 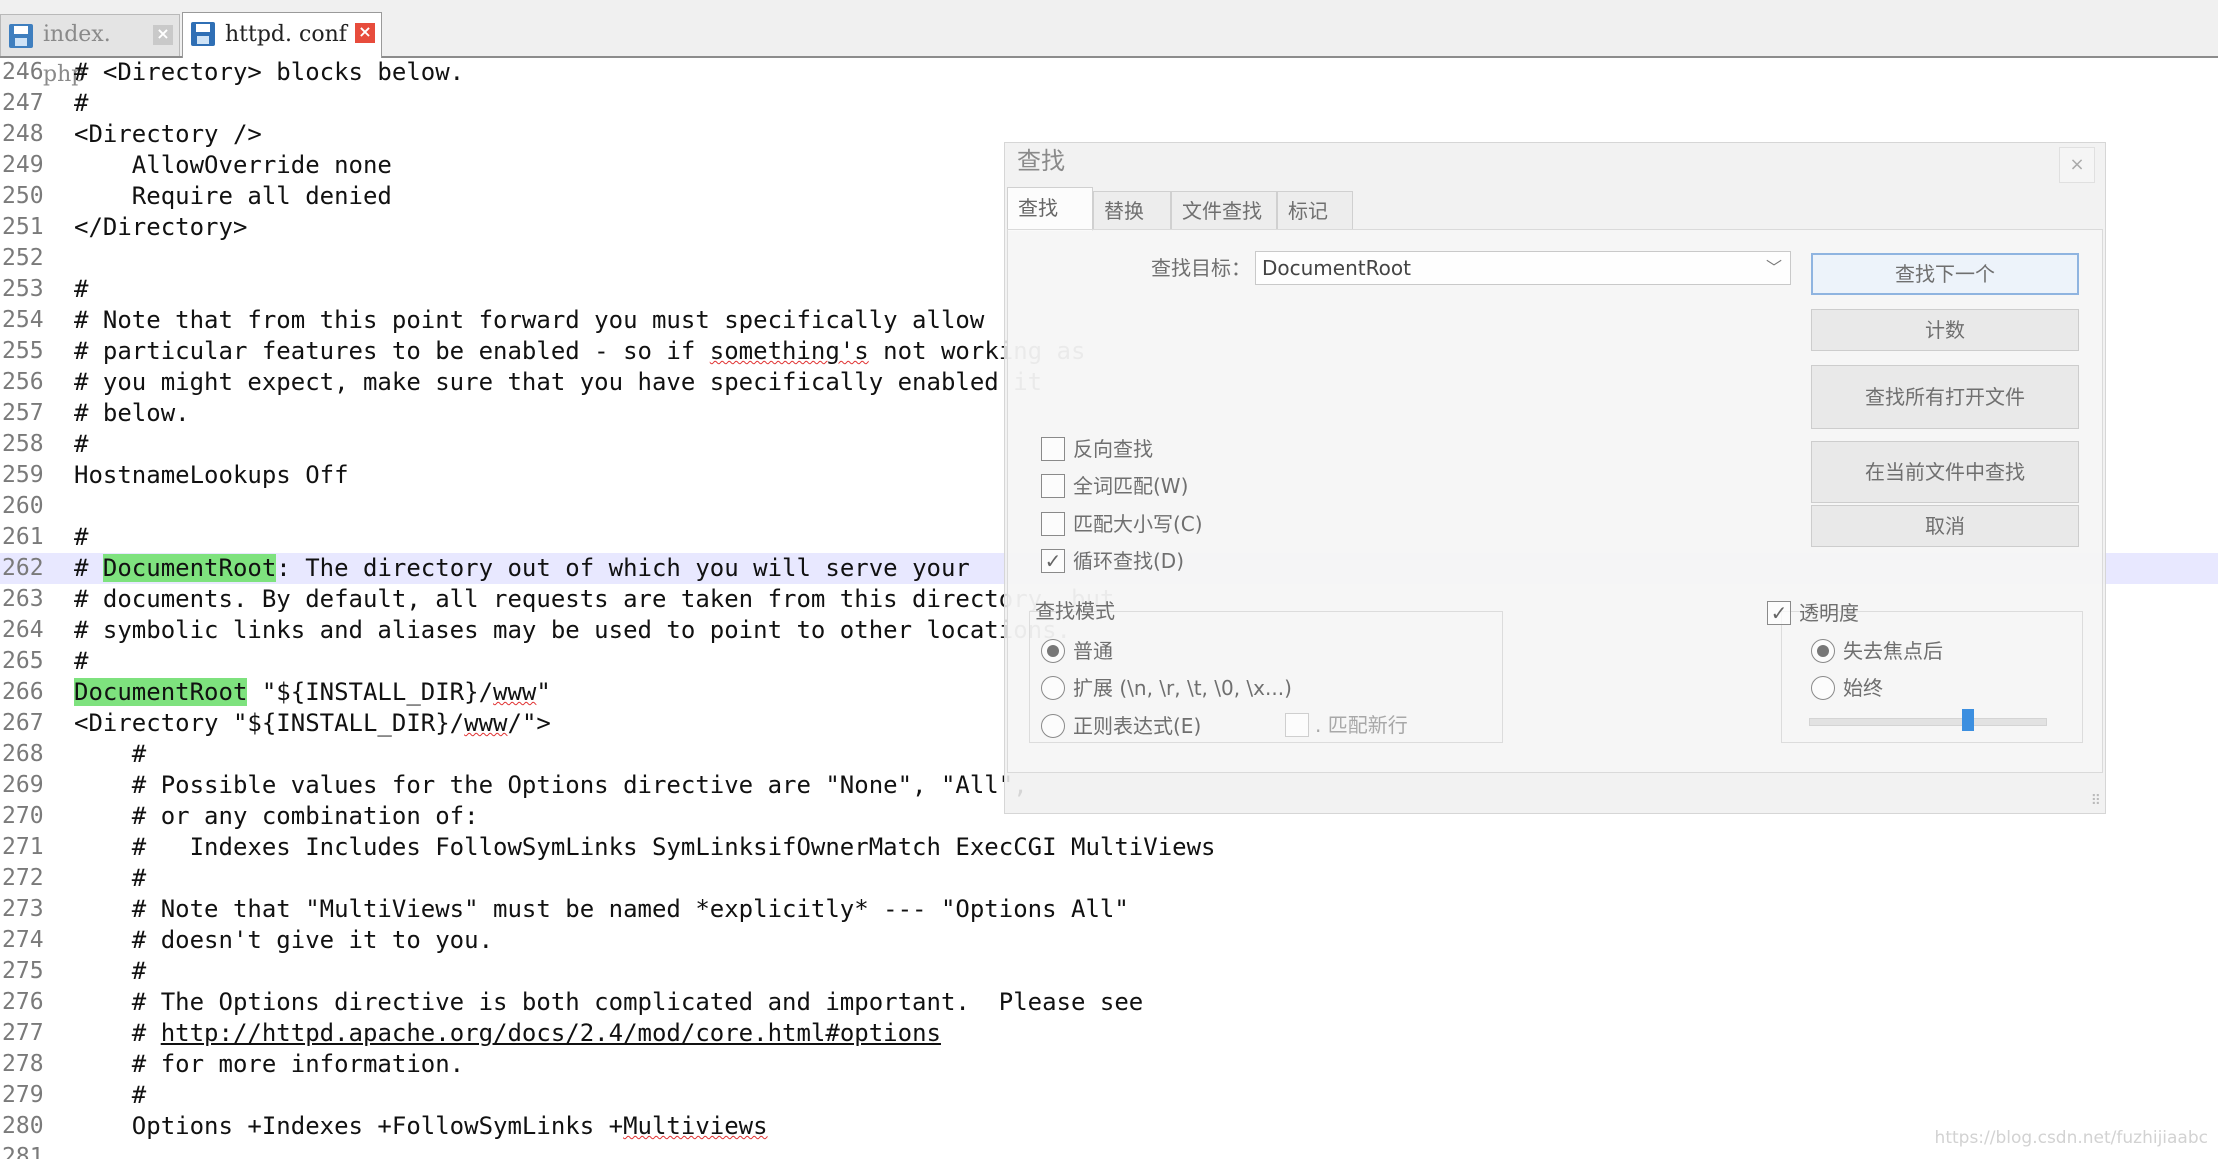 I want to click on code-text: DocumentRoot "${INSTALL_DIR}/www", so click(x=312, y=692).